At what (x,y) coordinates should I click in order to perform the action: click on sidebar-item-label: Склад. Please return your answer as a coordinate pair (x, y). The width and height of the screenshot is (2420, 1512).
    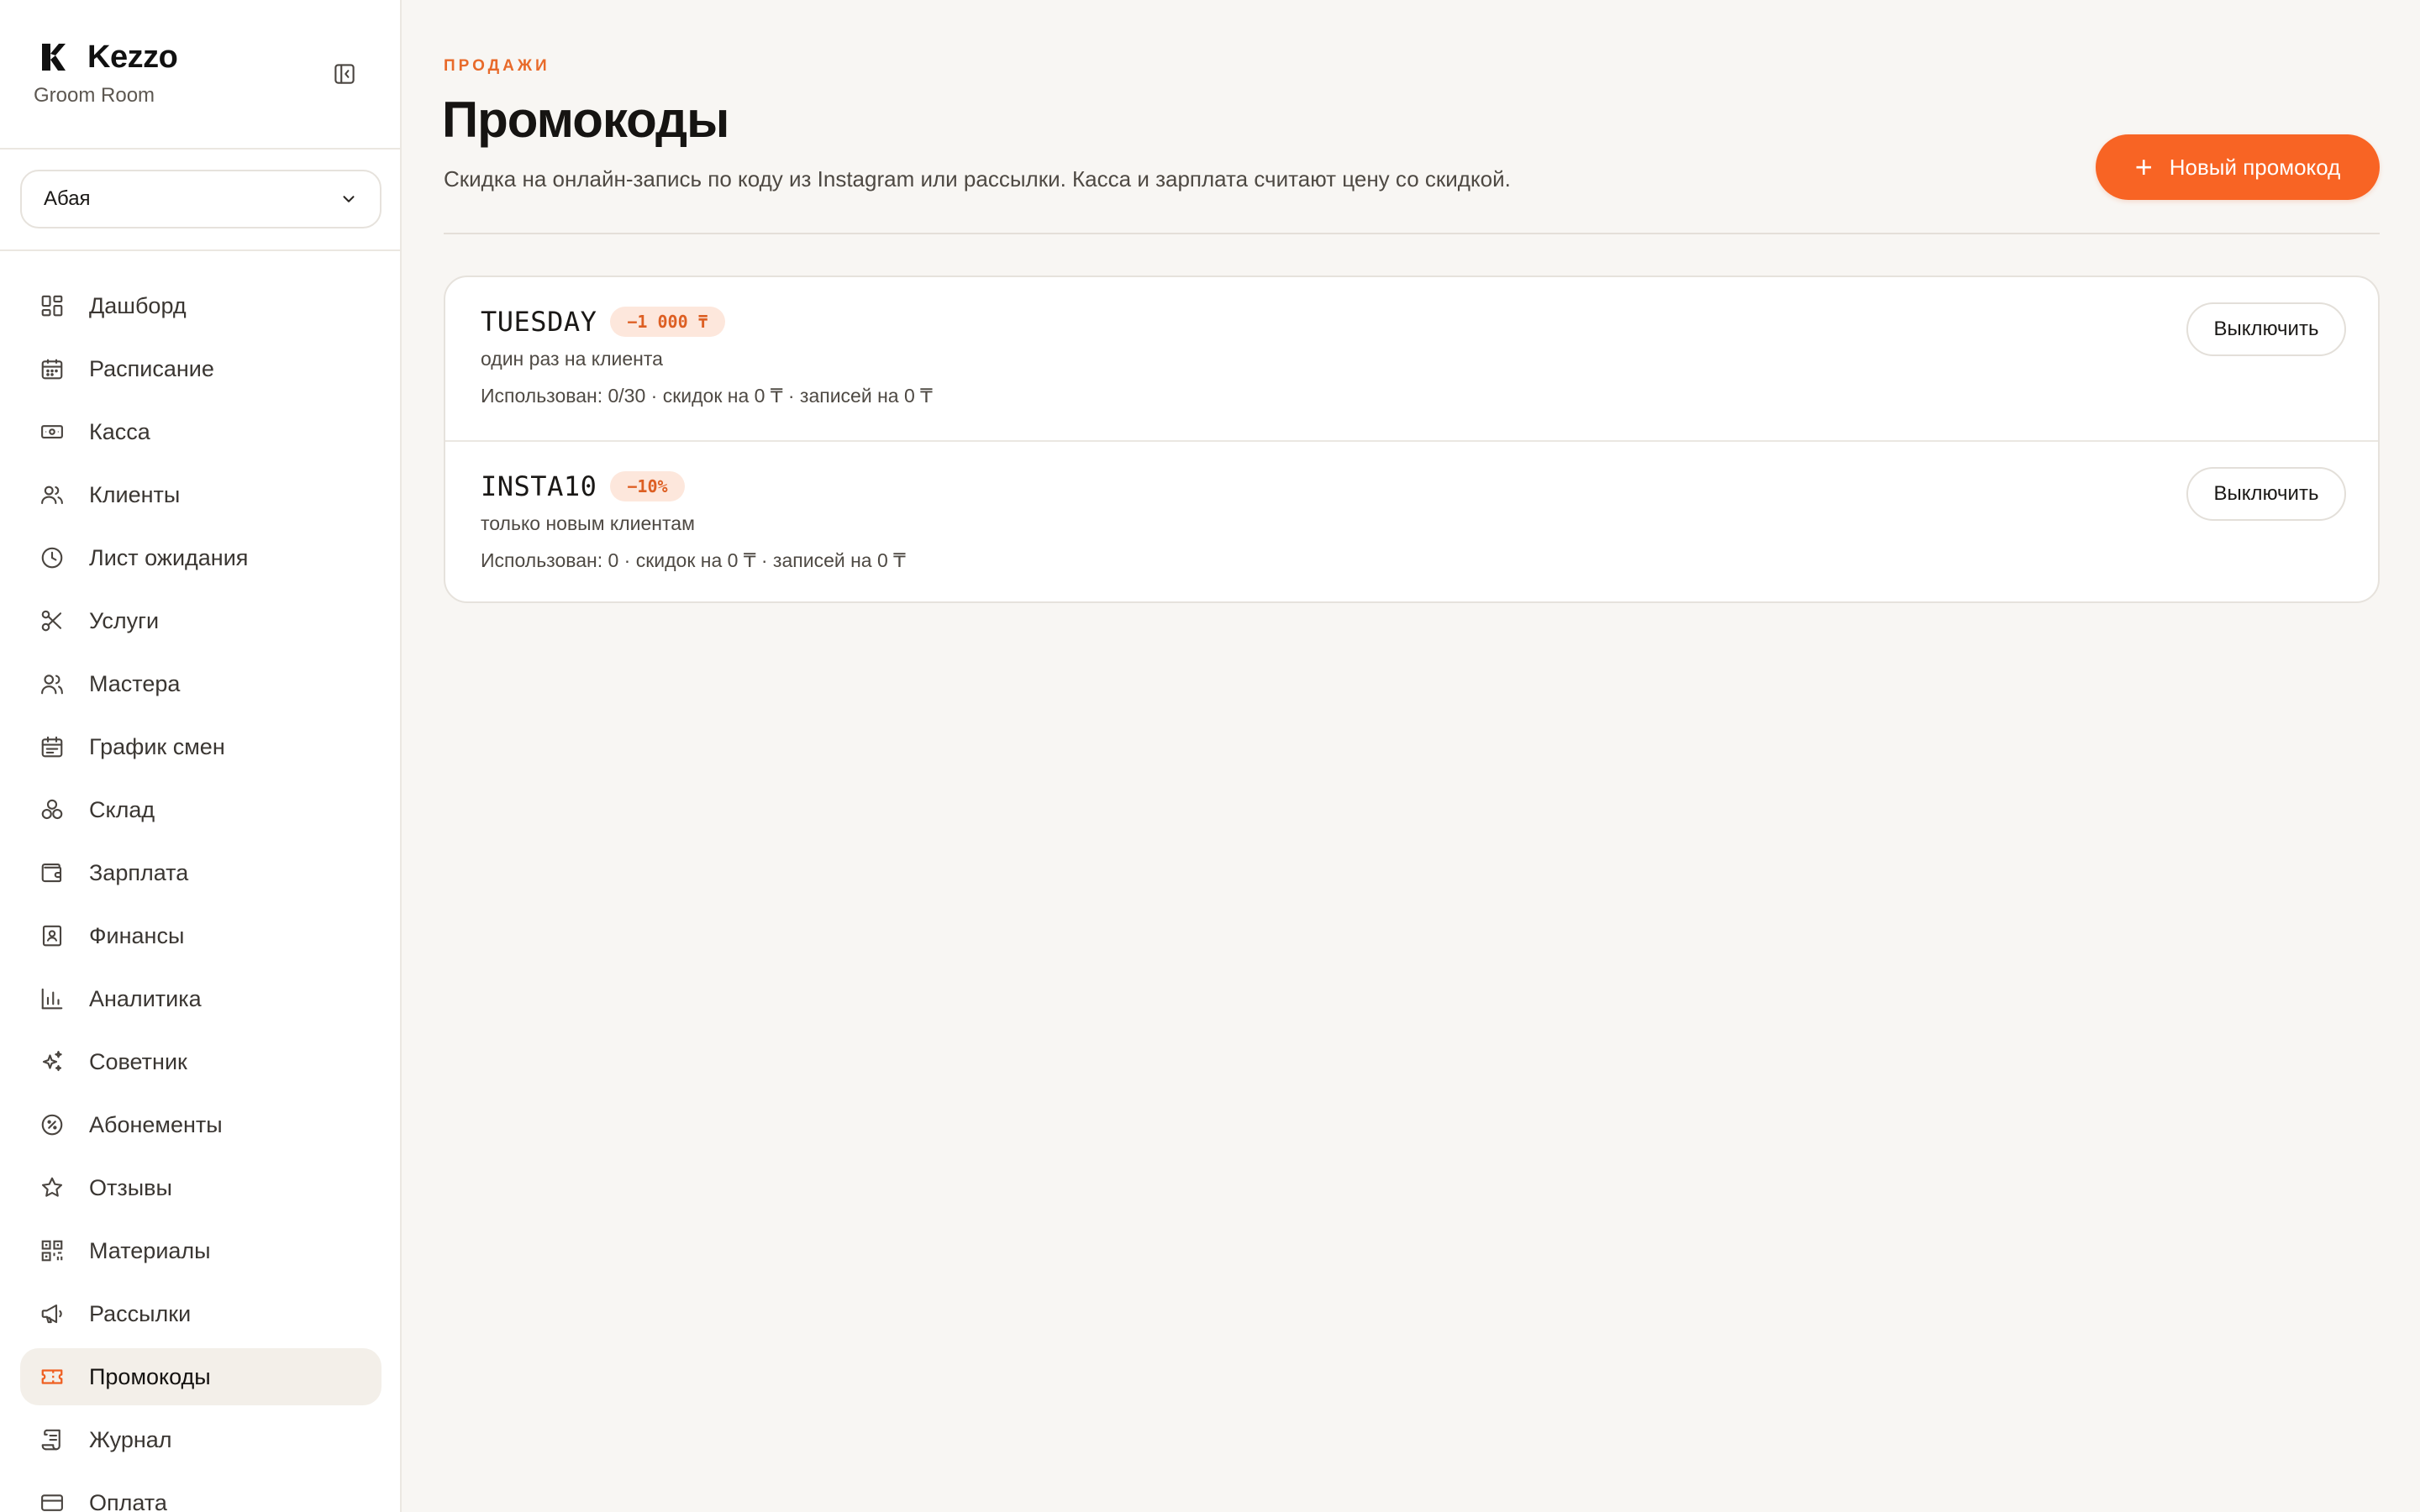
    Looking at the image, I should click on (122, 809).